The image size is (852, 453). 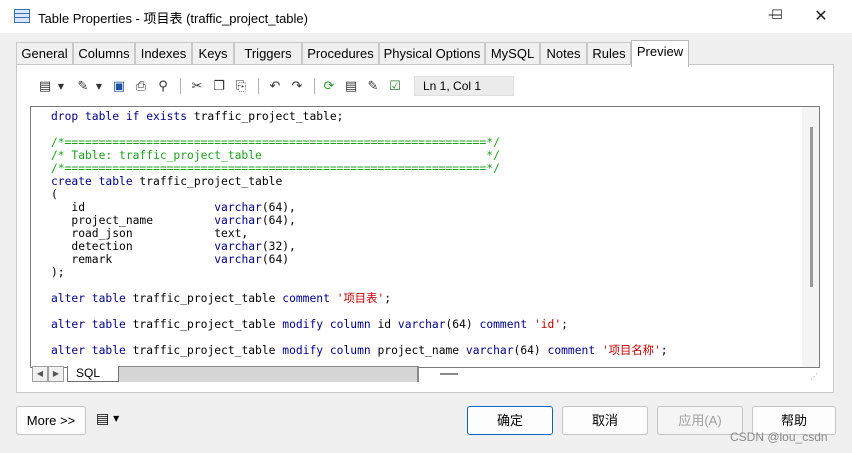 I want to click on check-icon: ☑, so click(x=395, y=86).